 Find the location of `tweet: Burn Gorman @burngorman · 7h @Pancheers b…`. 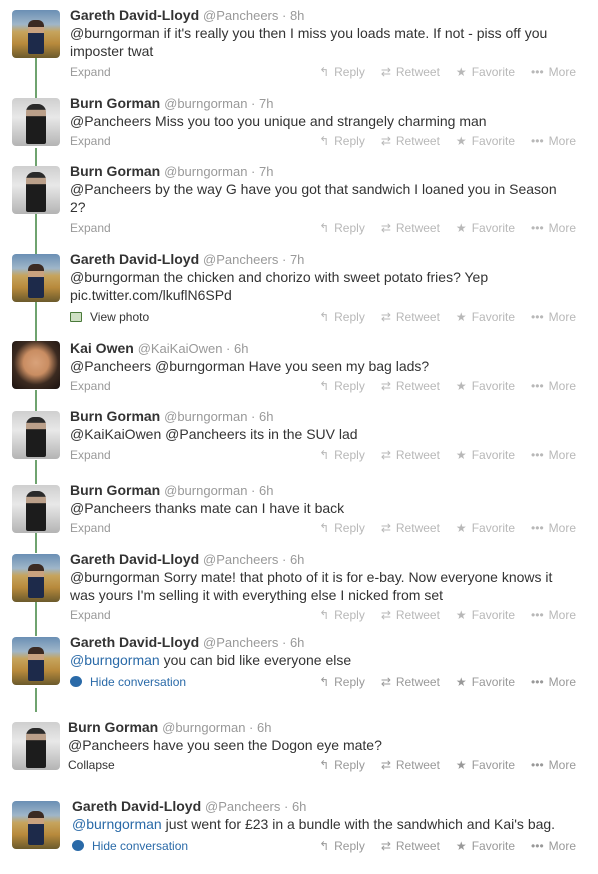

tweet: Burn Gorman @burngorman · 7h @Pancheers b… is located at coordinates (299, 202).